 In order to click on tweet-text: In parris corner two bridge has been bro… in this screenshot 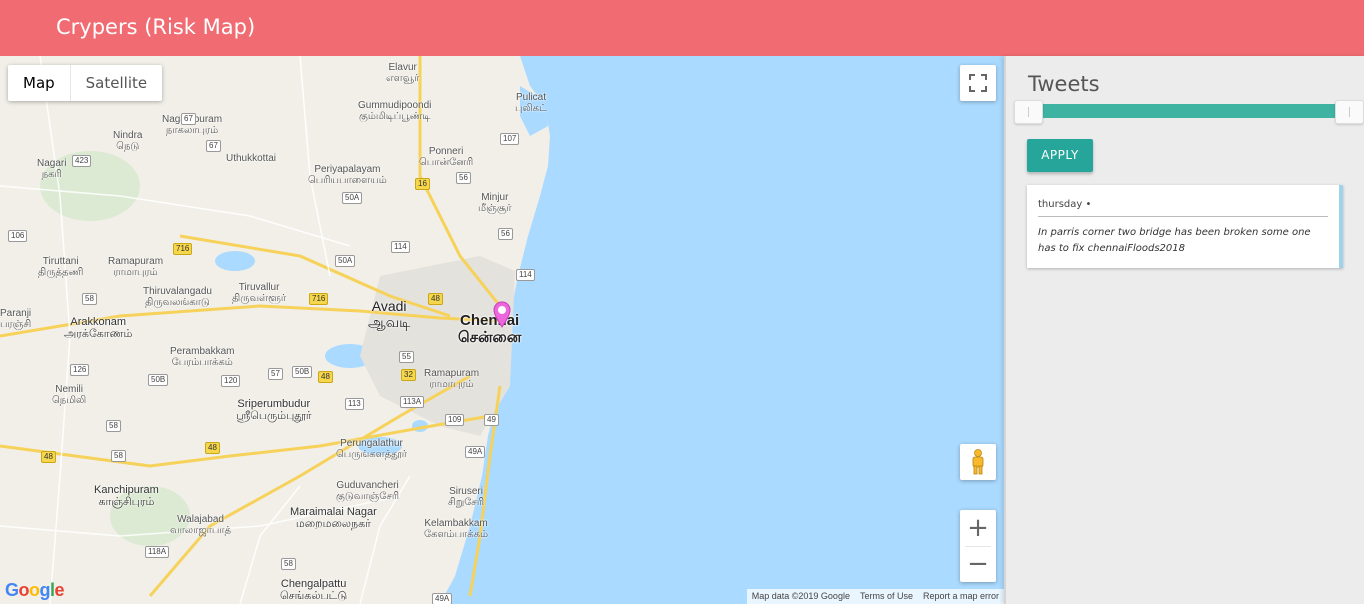, I will do `click(1174, 240)`.